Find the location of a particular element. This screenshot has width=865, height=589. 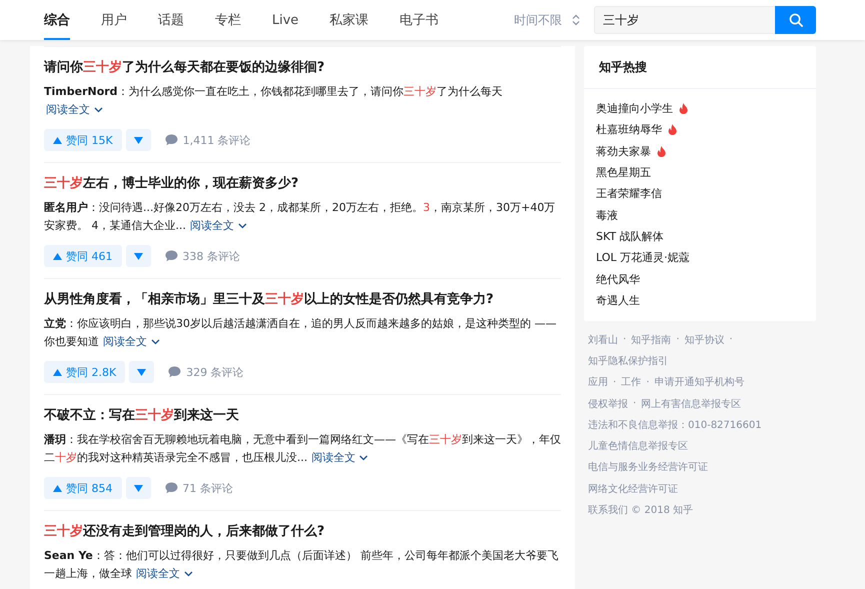

hot-search-link: 杜嘉班纳辱华 is located at coordinates (629, 130).